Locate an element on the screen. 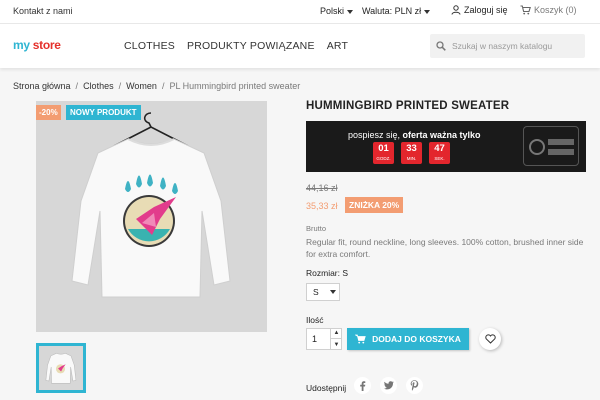 The image size is (600, 400). add-to-cart-button: DODAJ DO KOSZYKA is located at coordinates (408, 339).